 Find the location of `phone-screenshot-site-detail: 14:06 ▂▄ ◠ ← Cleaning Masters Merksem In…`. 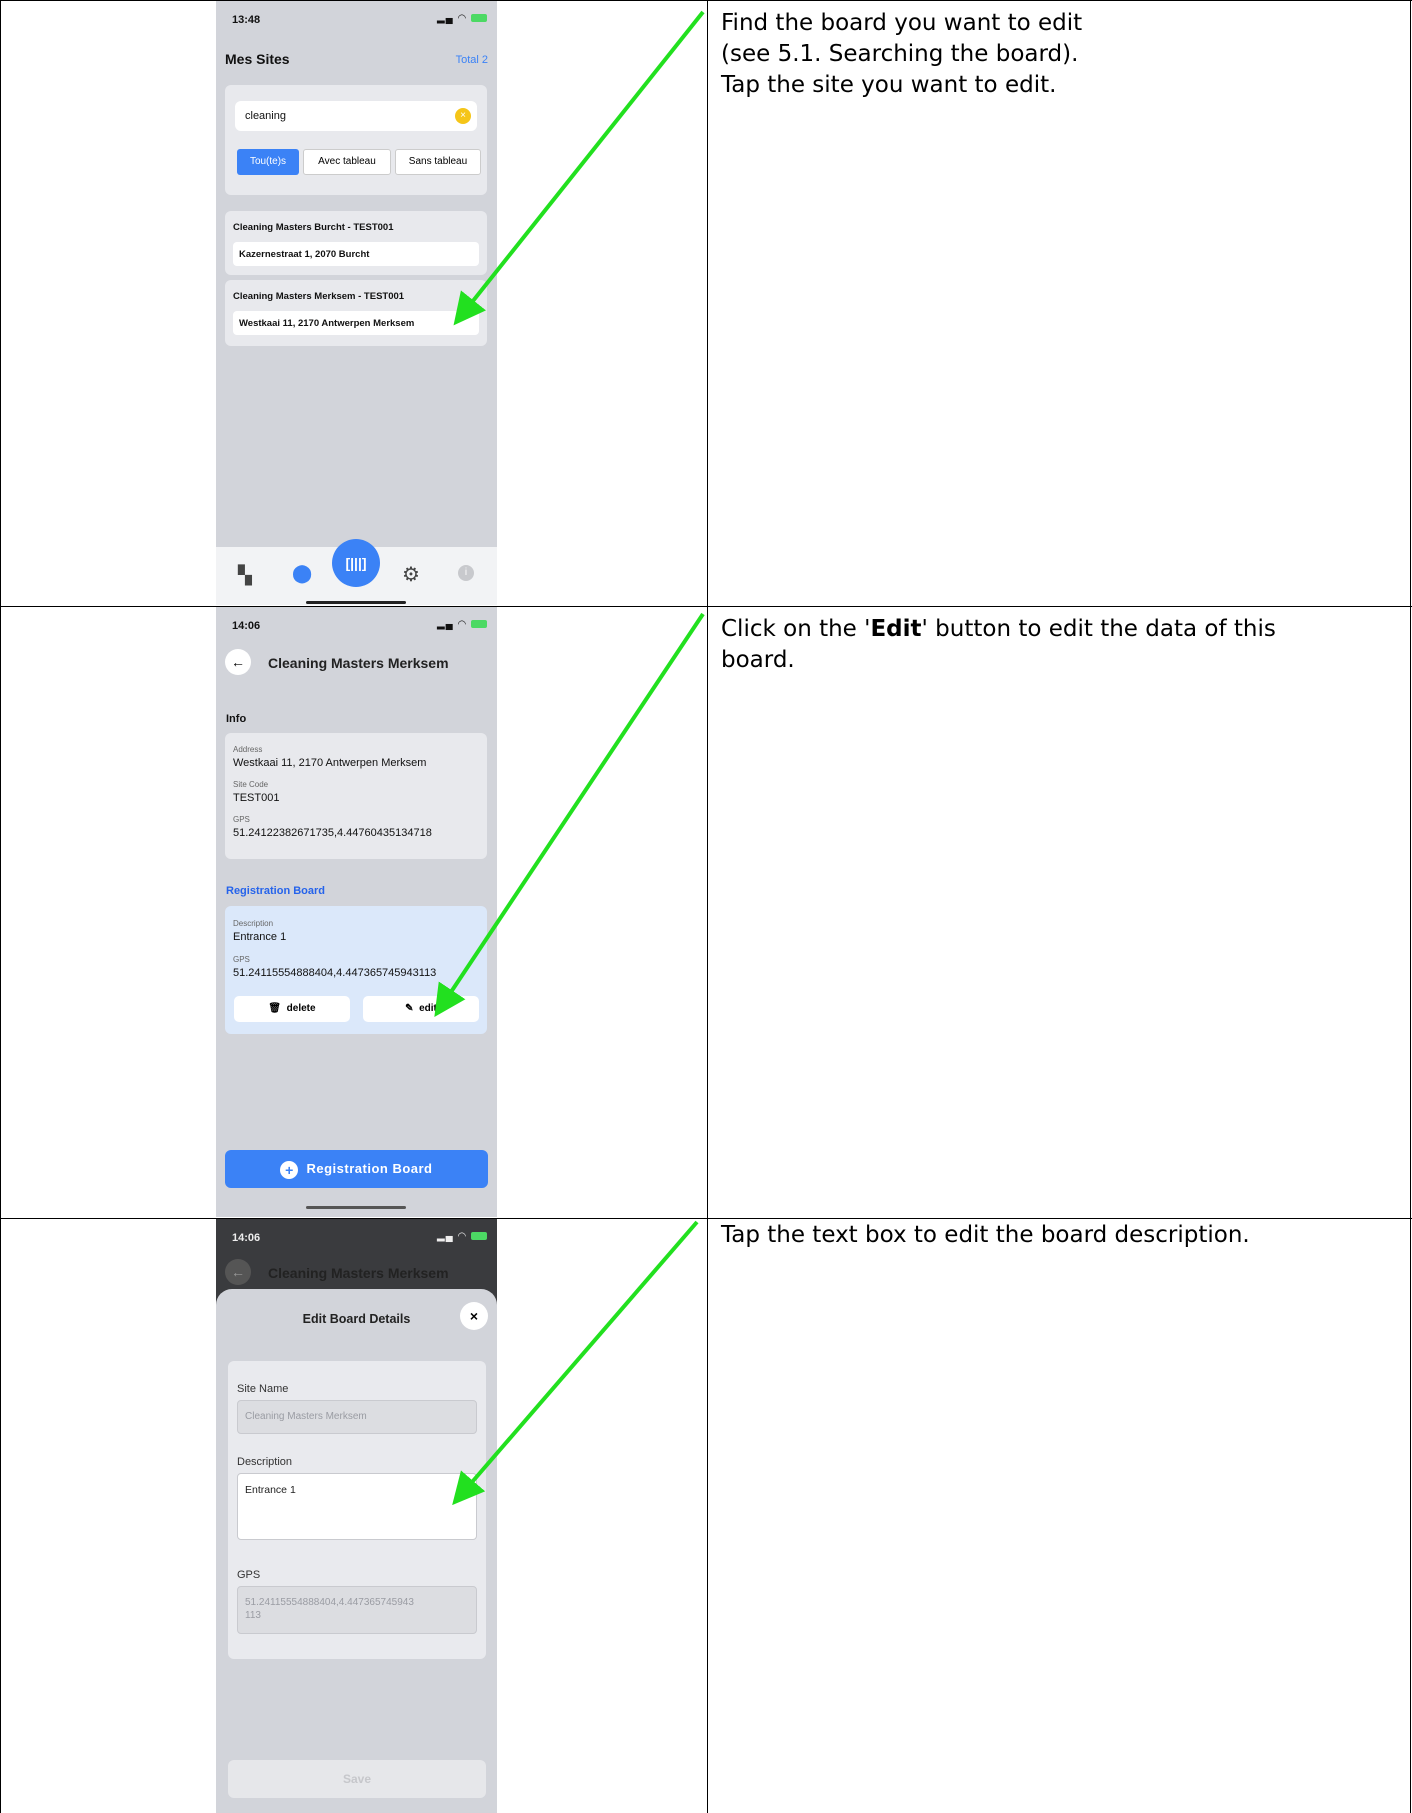

phone-screenshot-site-detail: 14:06 ▂▄ ◠ ← Cleaning Masters Merksem In… is located at coordinates (356, 912).